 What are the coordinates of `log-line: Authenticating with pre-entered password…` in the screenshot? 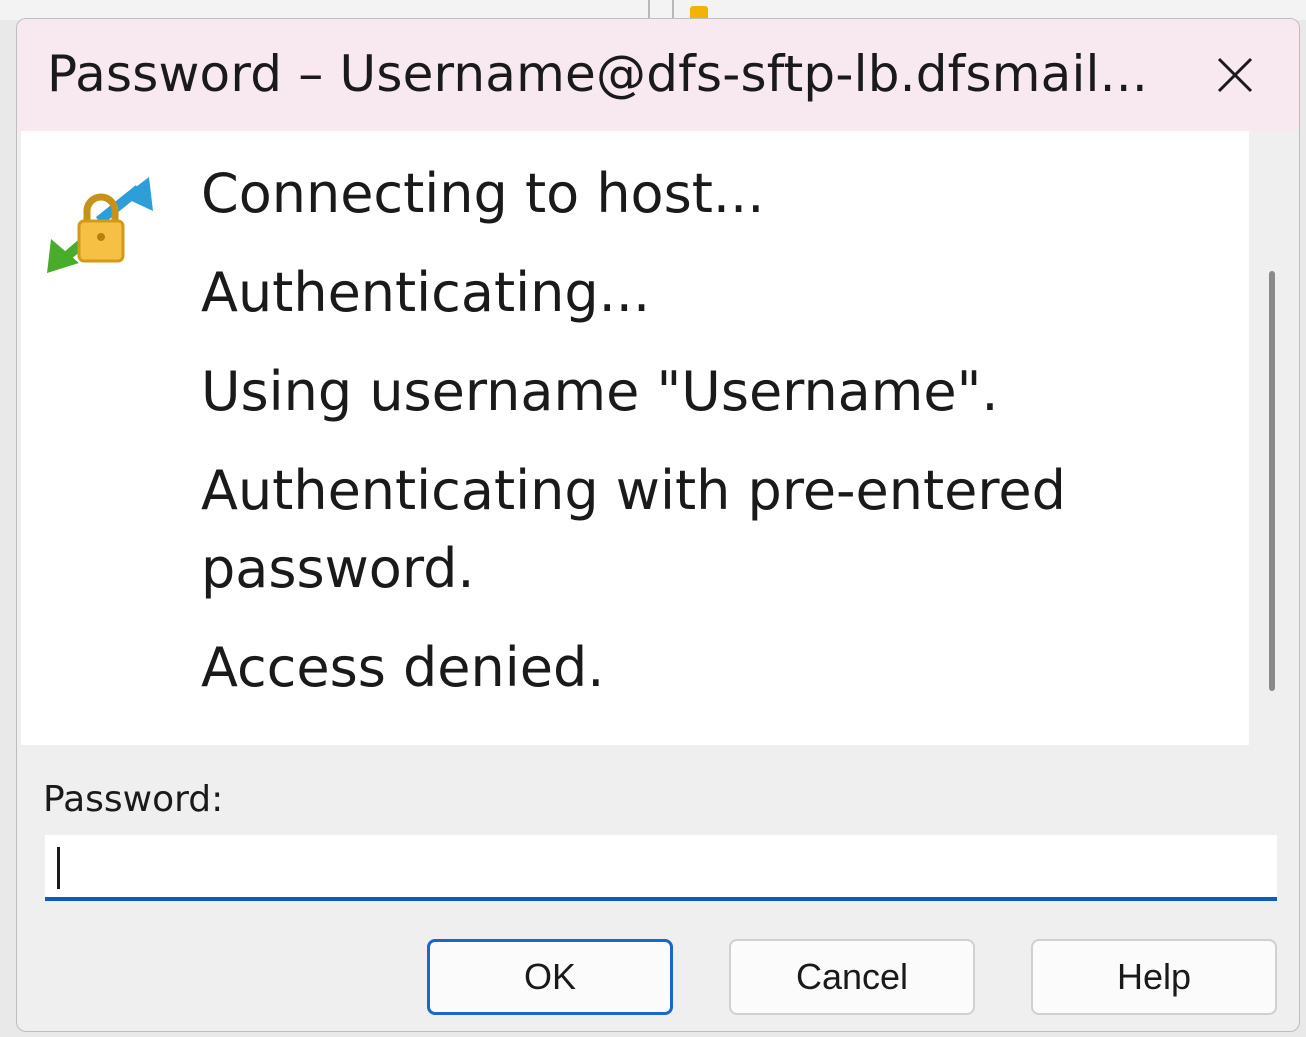 It's located at (633, 529).